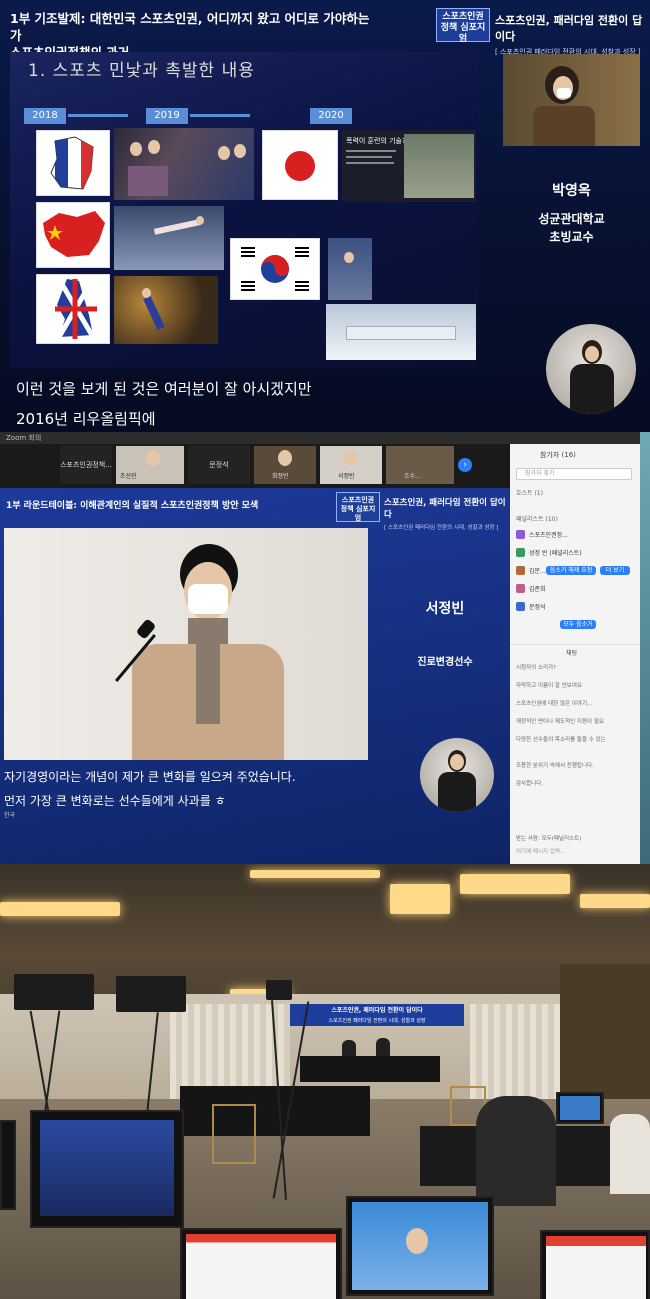  I want to click on wood-wall, so click(605, 1034).